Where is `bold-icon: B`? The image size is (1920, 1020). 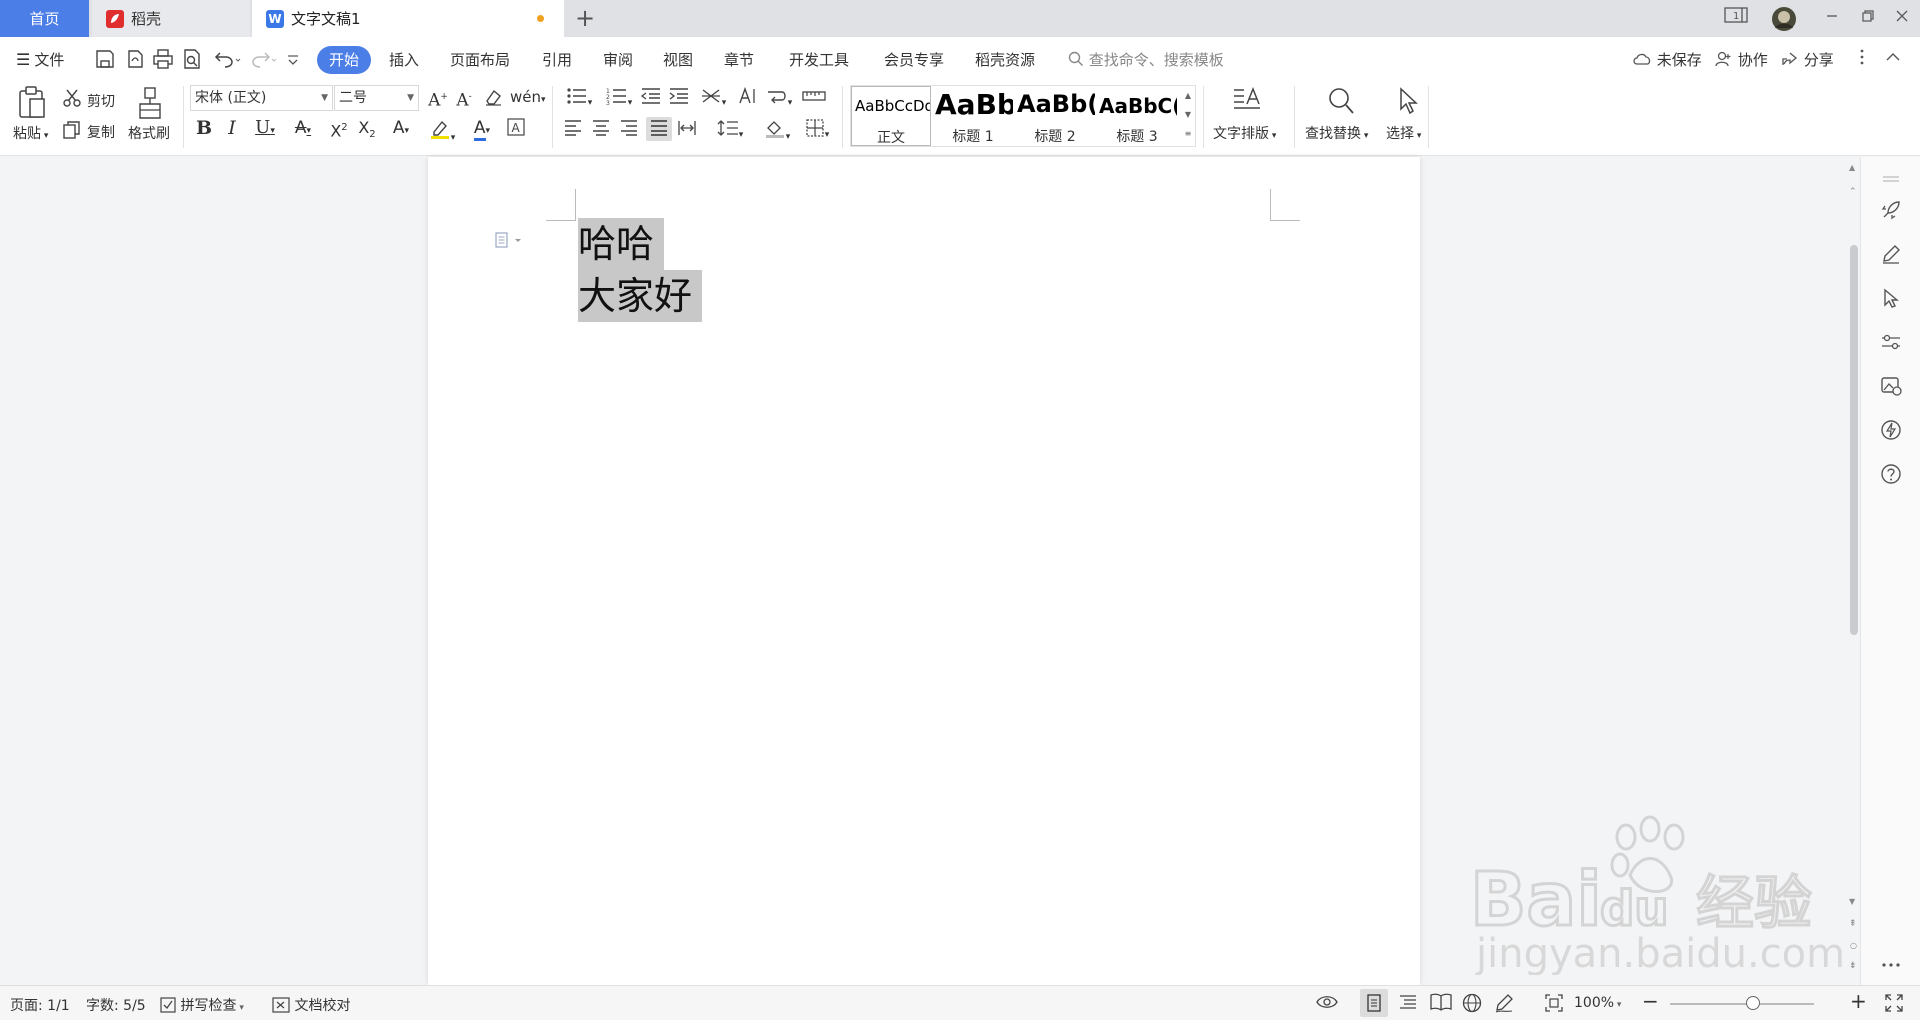 bold-icon: B is located at coordinates (204, 128).